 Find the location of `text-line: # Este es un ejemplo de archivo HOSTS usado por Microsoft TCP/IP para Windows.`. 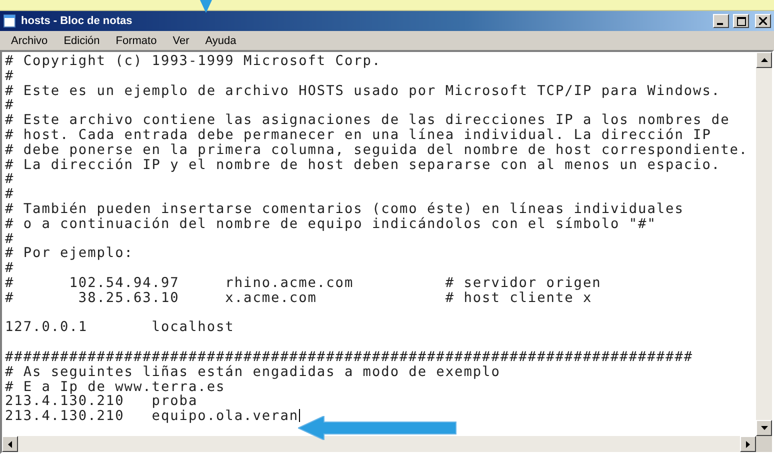

text-line: # Este es un ejemplo de archivo HOSTS usado por Microsoft TCP/IP para Windows. is located at coordinates (363, 90).